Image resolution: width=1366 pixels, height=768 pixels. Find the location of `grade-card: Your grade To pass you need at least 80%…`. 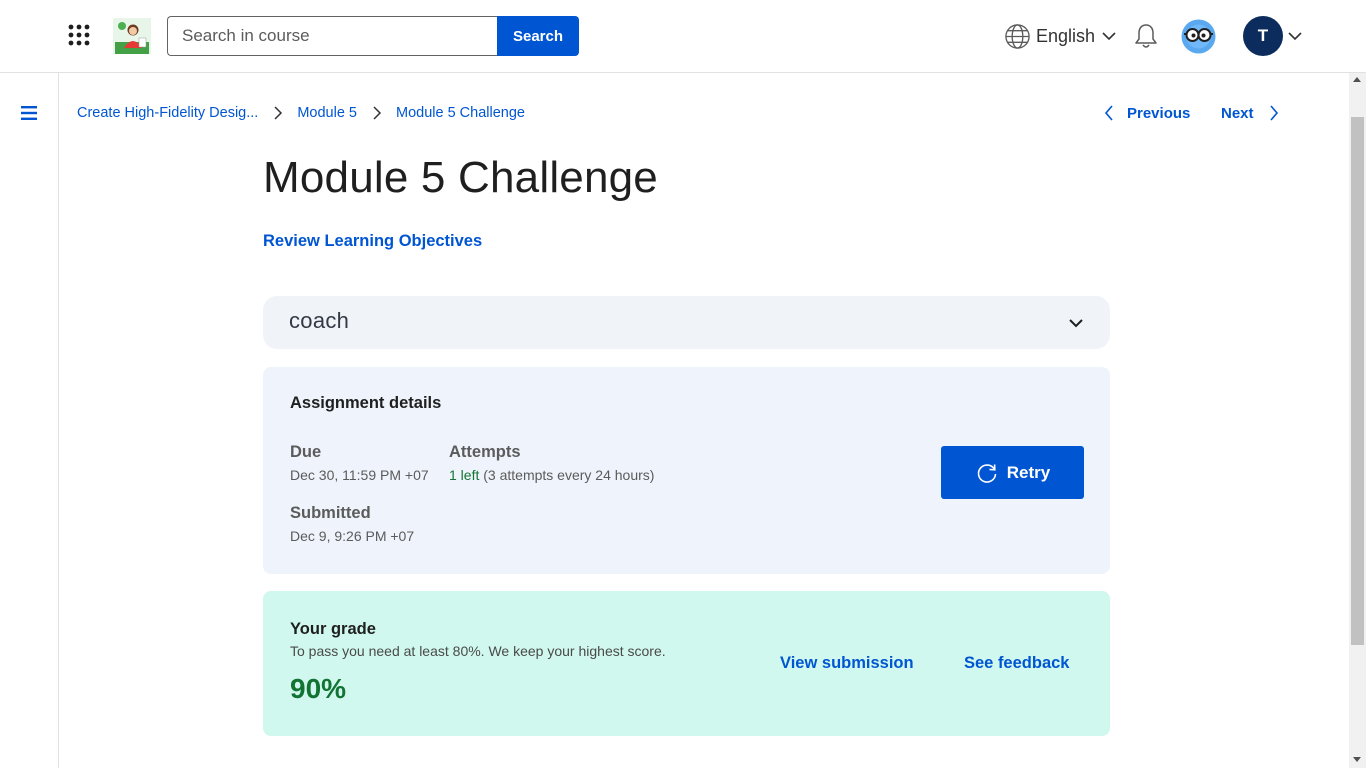

grade-card: Your grade To pass you need at least 80%… is located at coordinates (686, 663).